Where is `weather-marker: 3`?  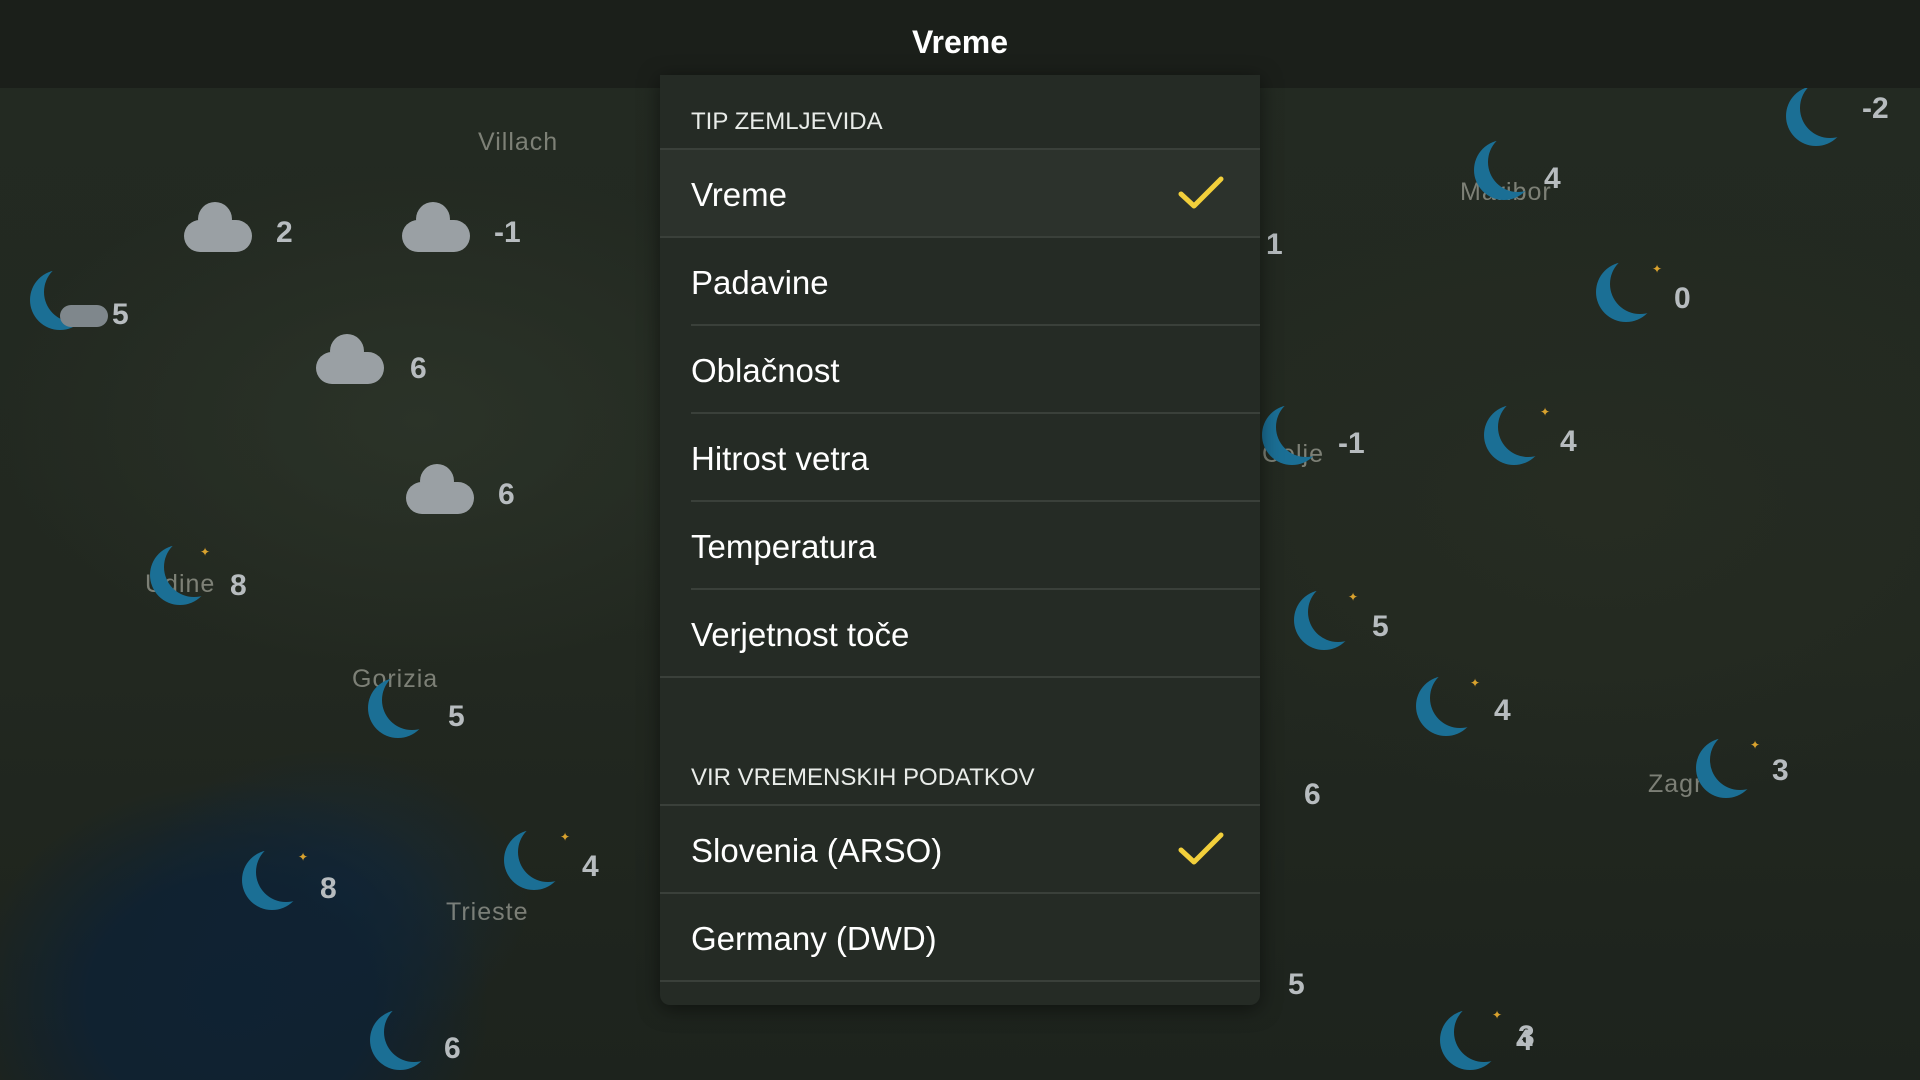 weather-marker: 3 is located at coordinates (1497, 1050).